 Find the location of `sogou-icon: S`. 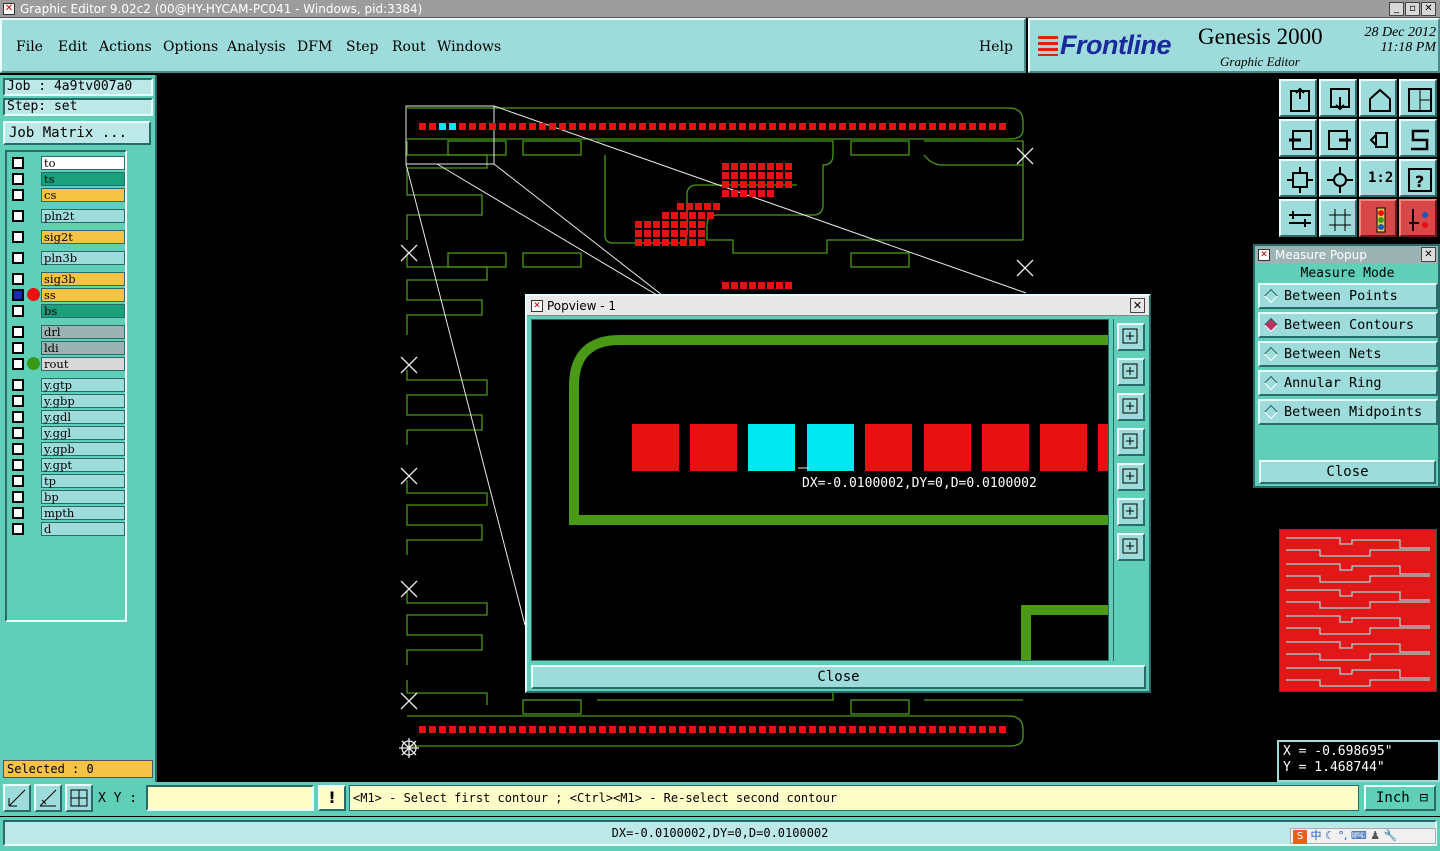

sogou-icon: S is located at coordinates (1300, 837).